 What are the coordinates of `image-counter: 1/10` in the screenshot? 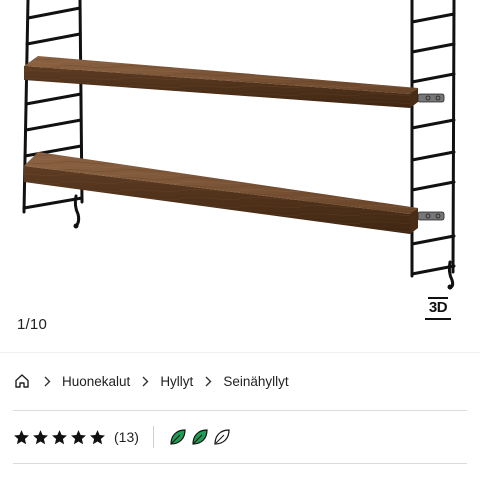 It's located at (32, 324).